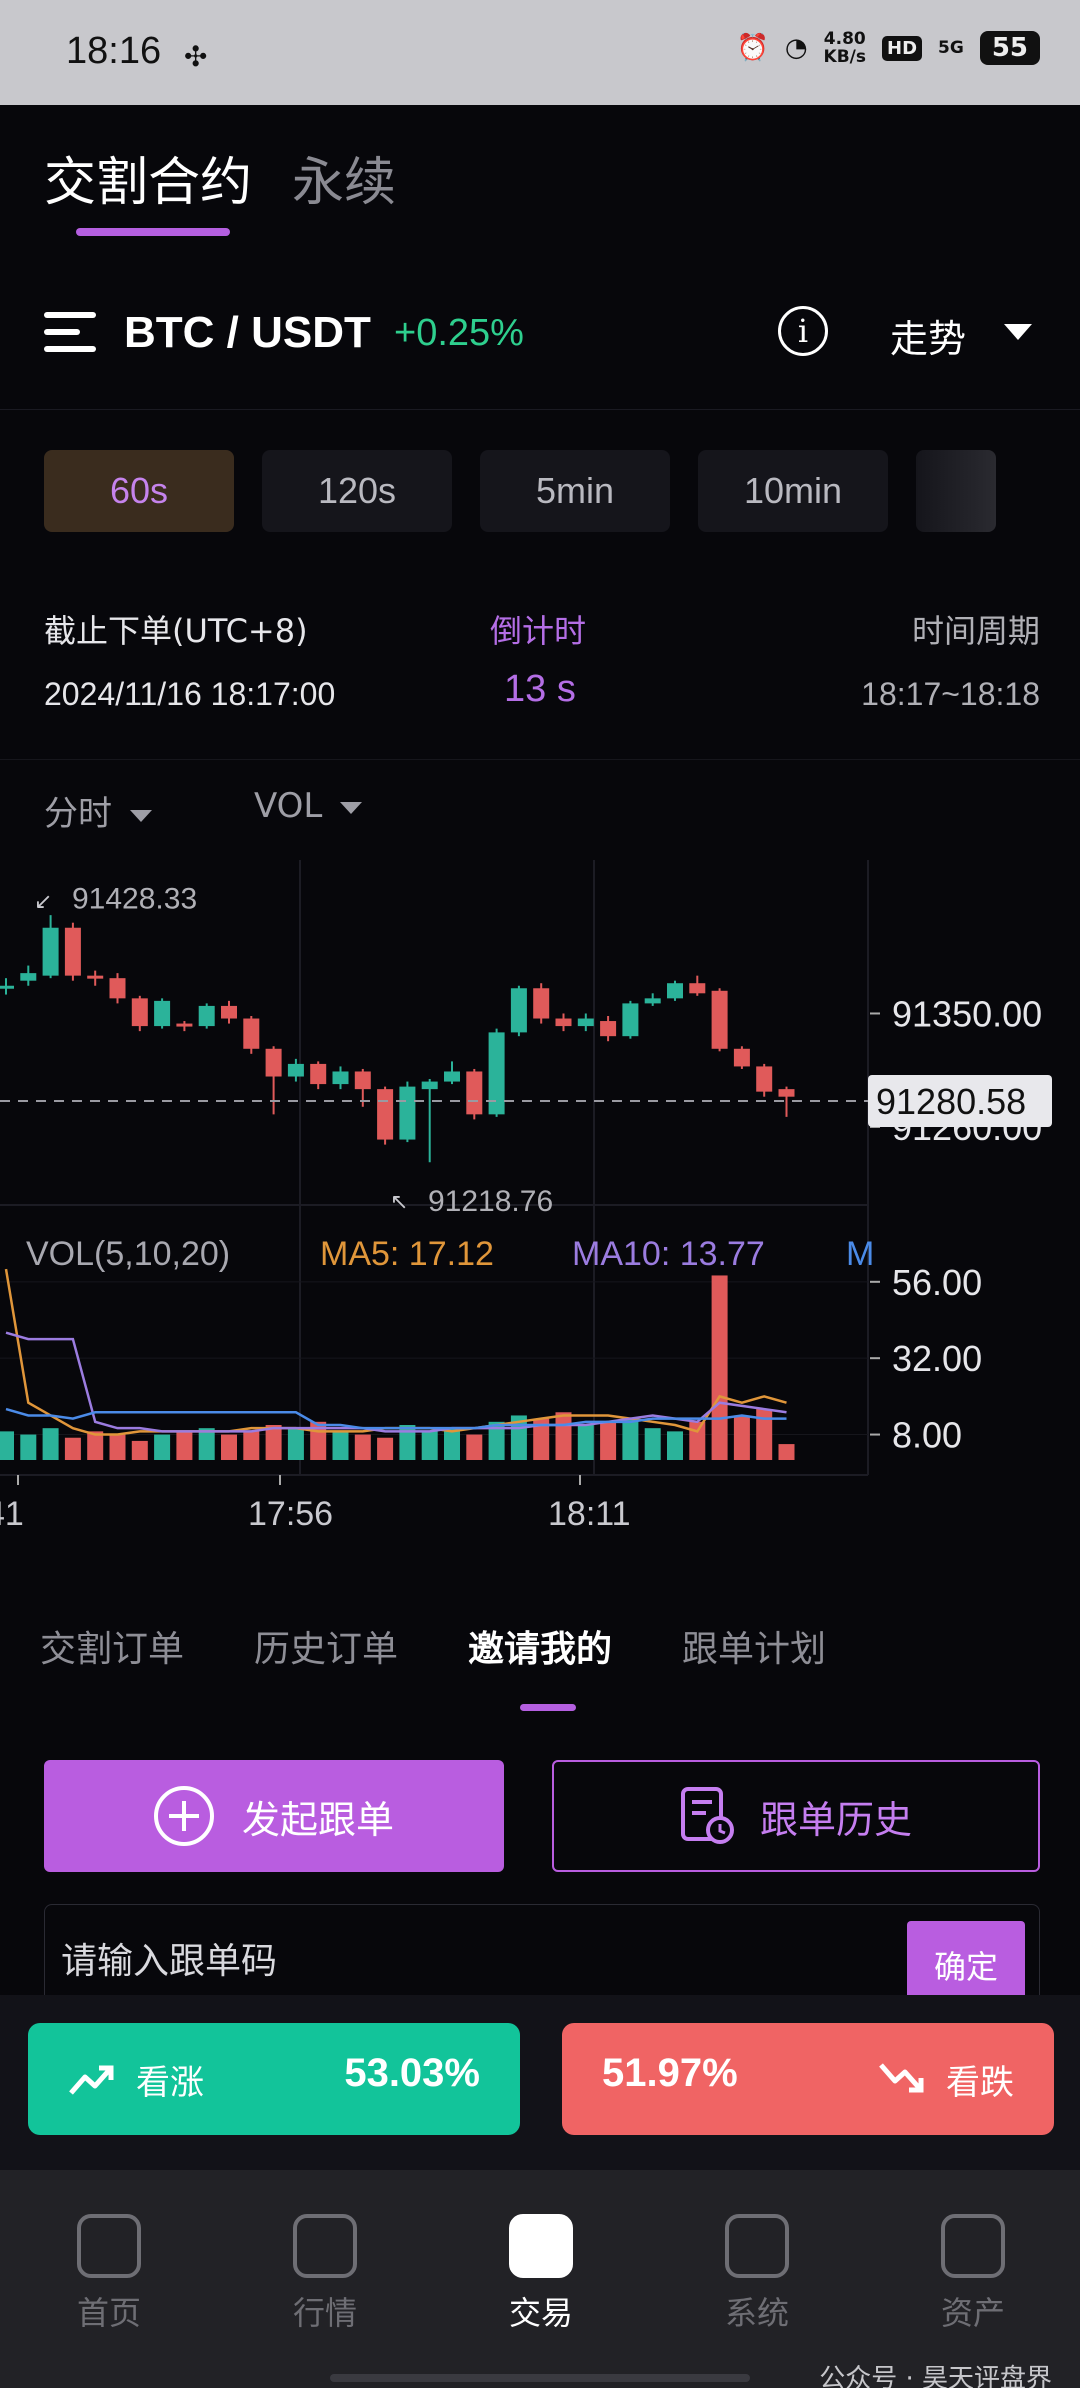  What do you see at coordinates (247, 333) in the screenshot?
I see `trading-pair: BTC / USDT` at bounding box center [247, 333].